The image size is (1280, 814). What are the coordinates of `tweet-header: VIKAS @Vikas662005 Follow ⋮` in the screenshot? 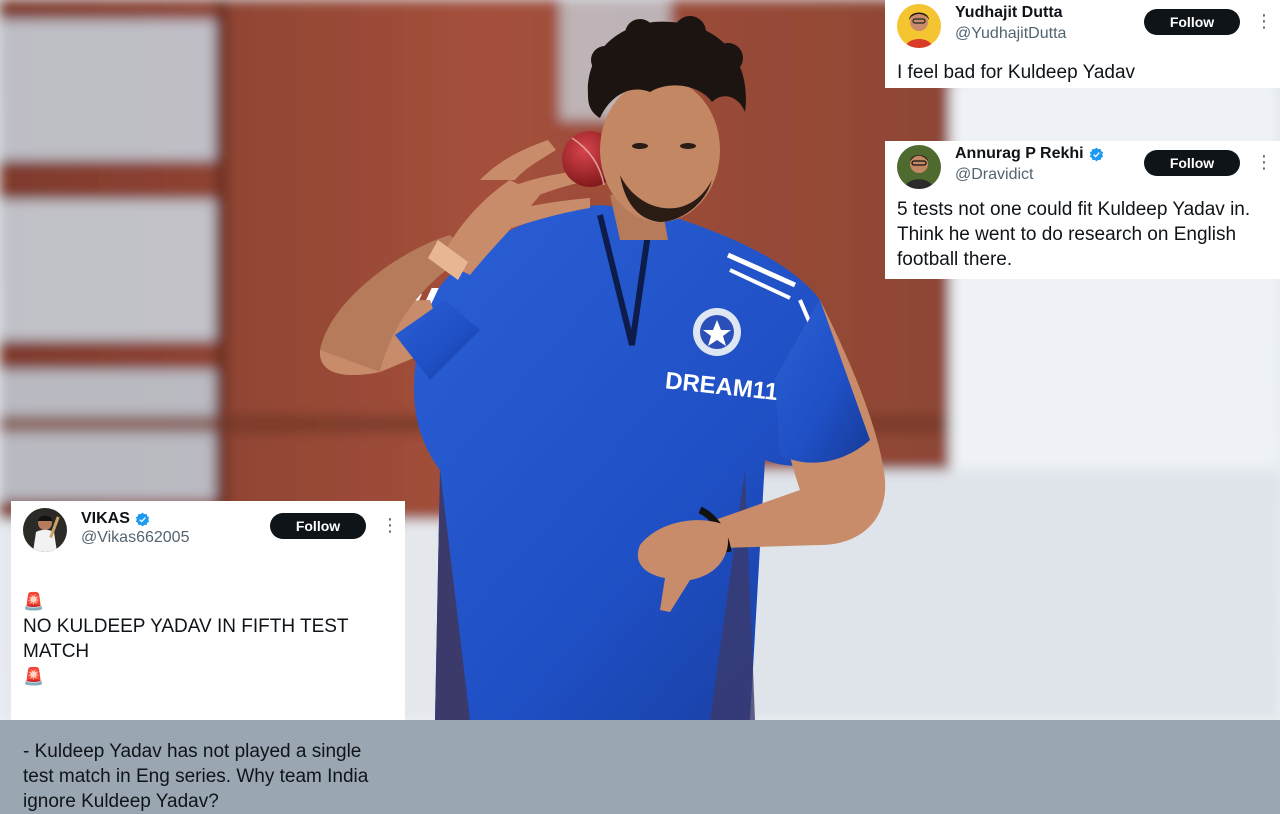 It's located at (208, 526).